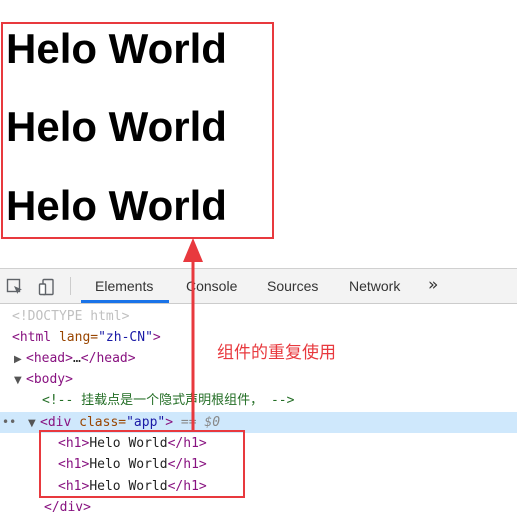 This screenshot has width=517, height=523. I want to click on dom-line-doctype: <!DOCTYPE html>, so click(70, 316).